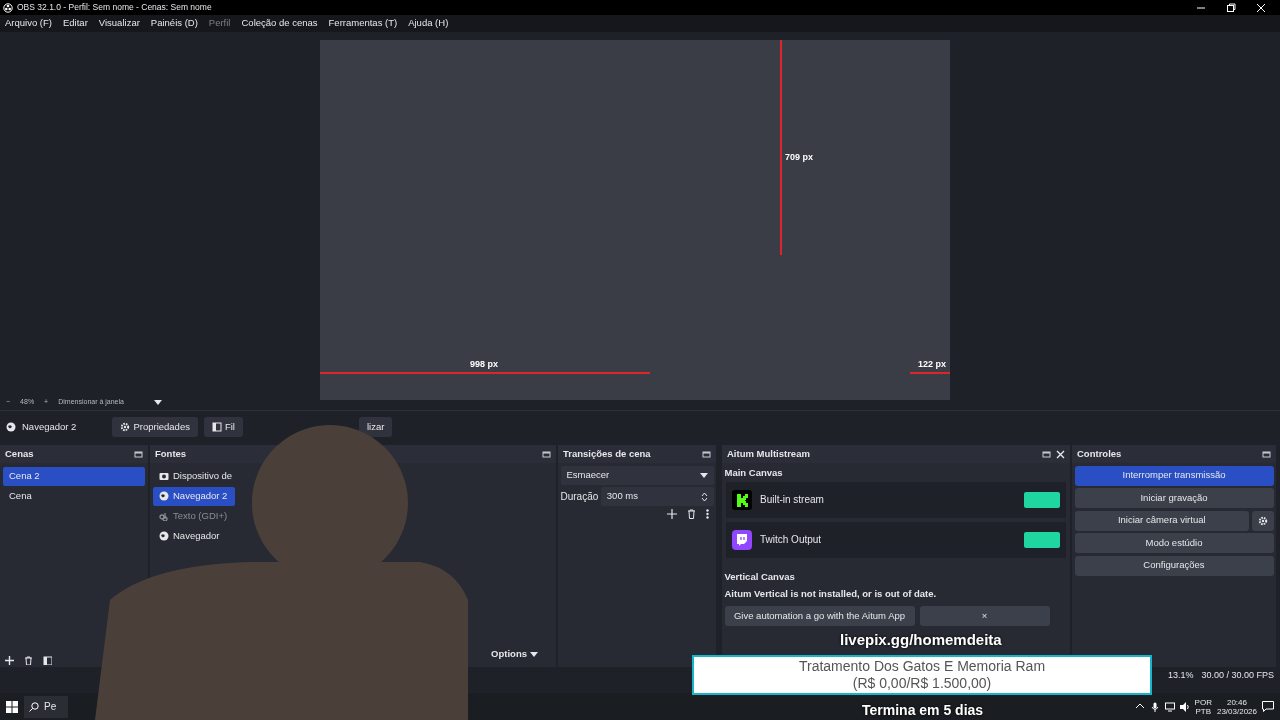  I want to click on more-icon, so click(707, 513).